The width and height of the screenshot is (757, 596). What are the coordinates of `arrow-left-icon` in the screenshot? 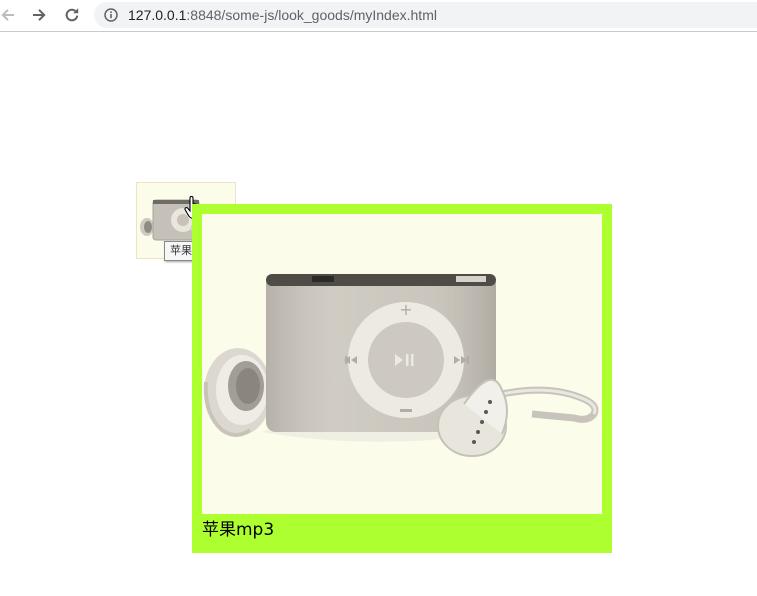 It's located at (7, 15).